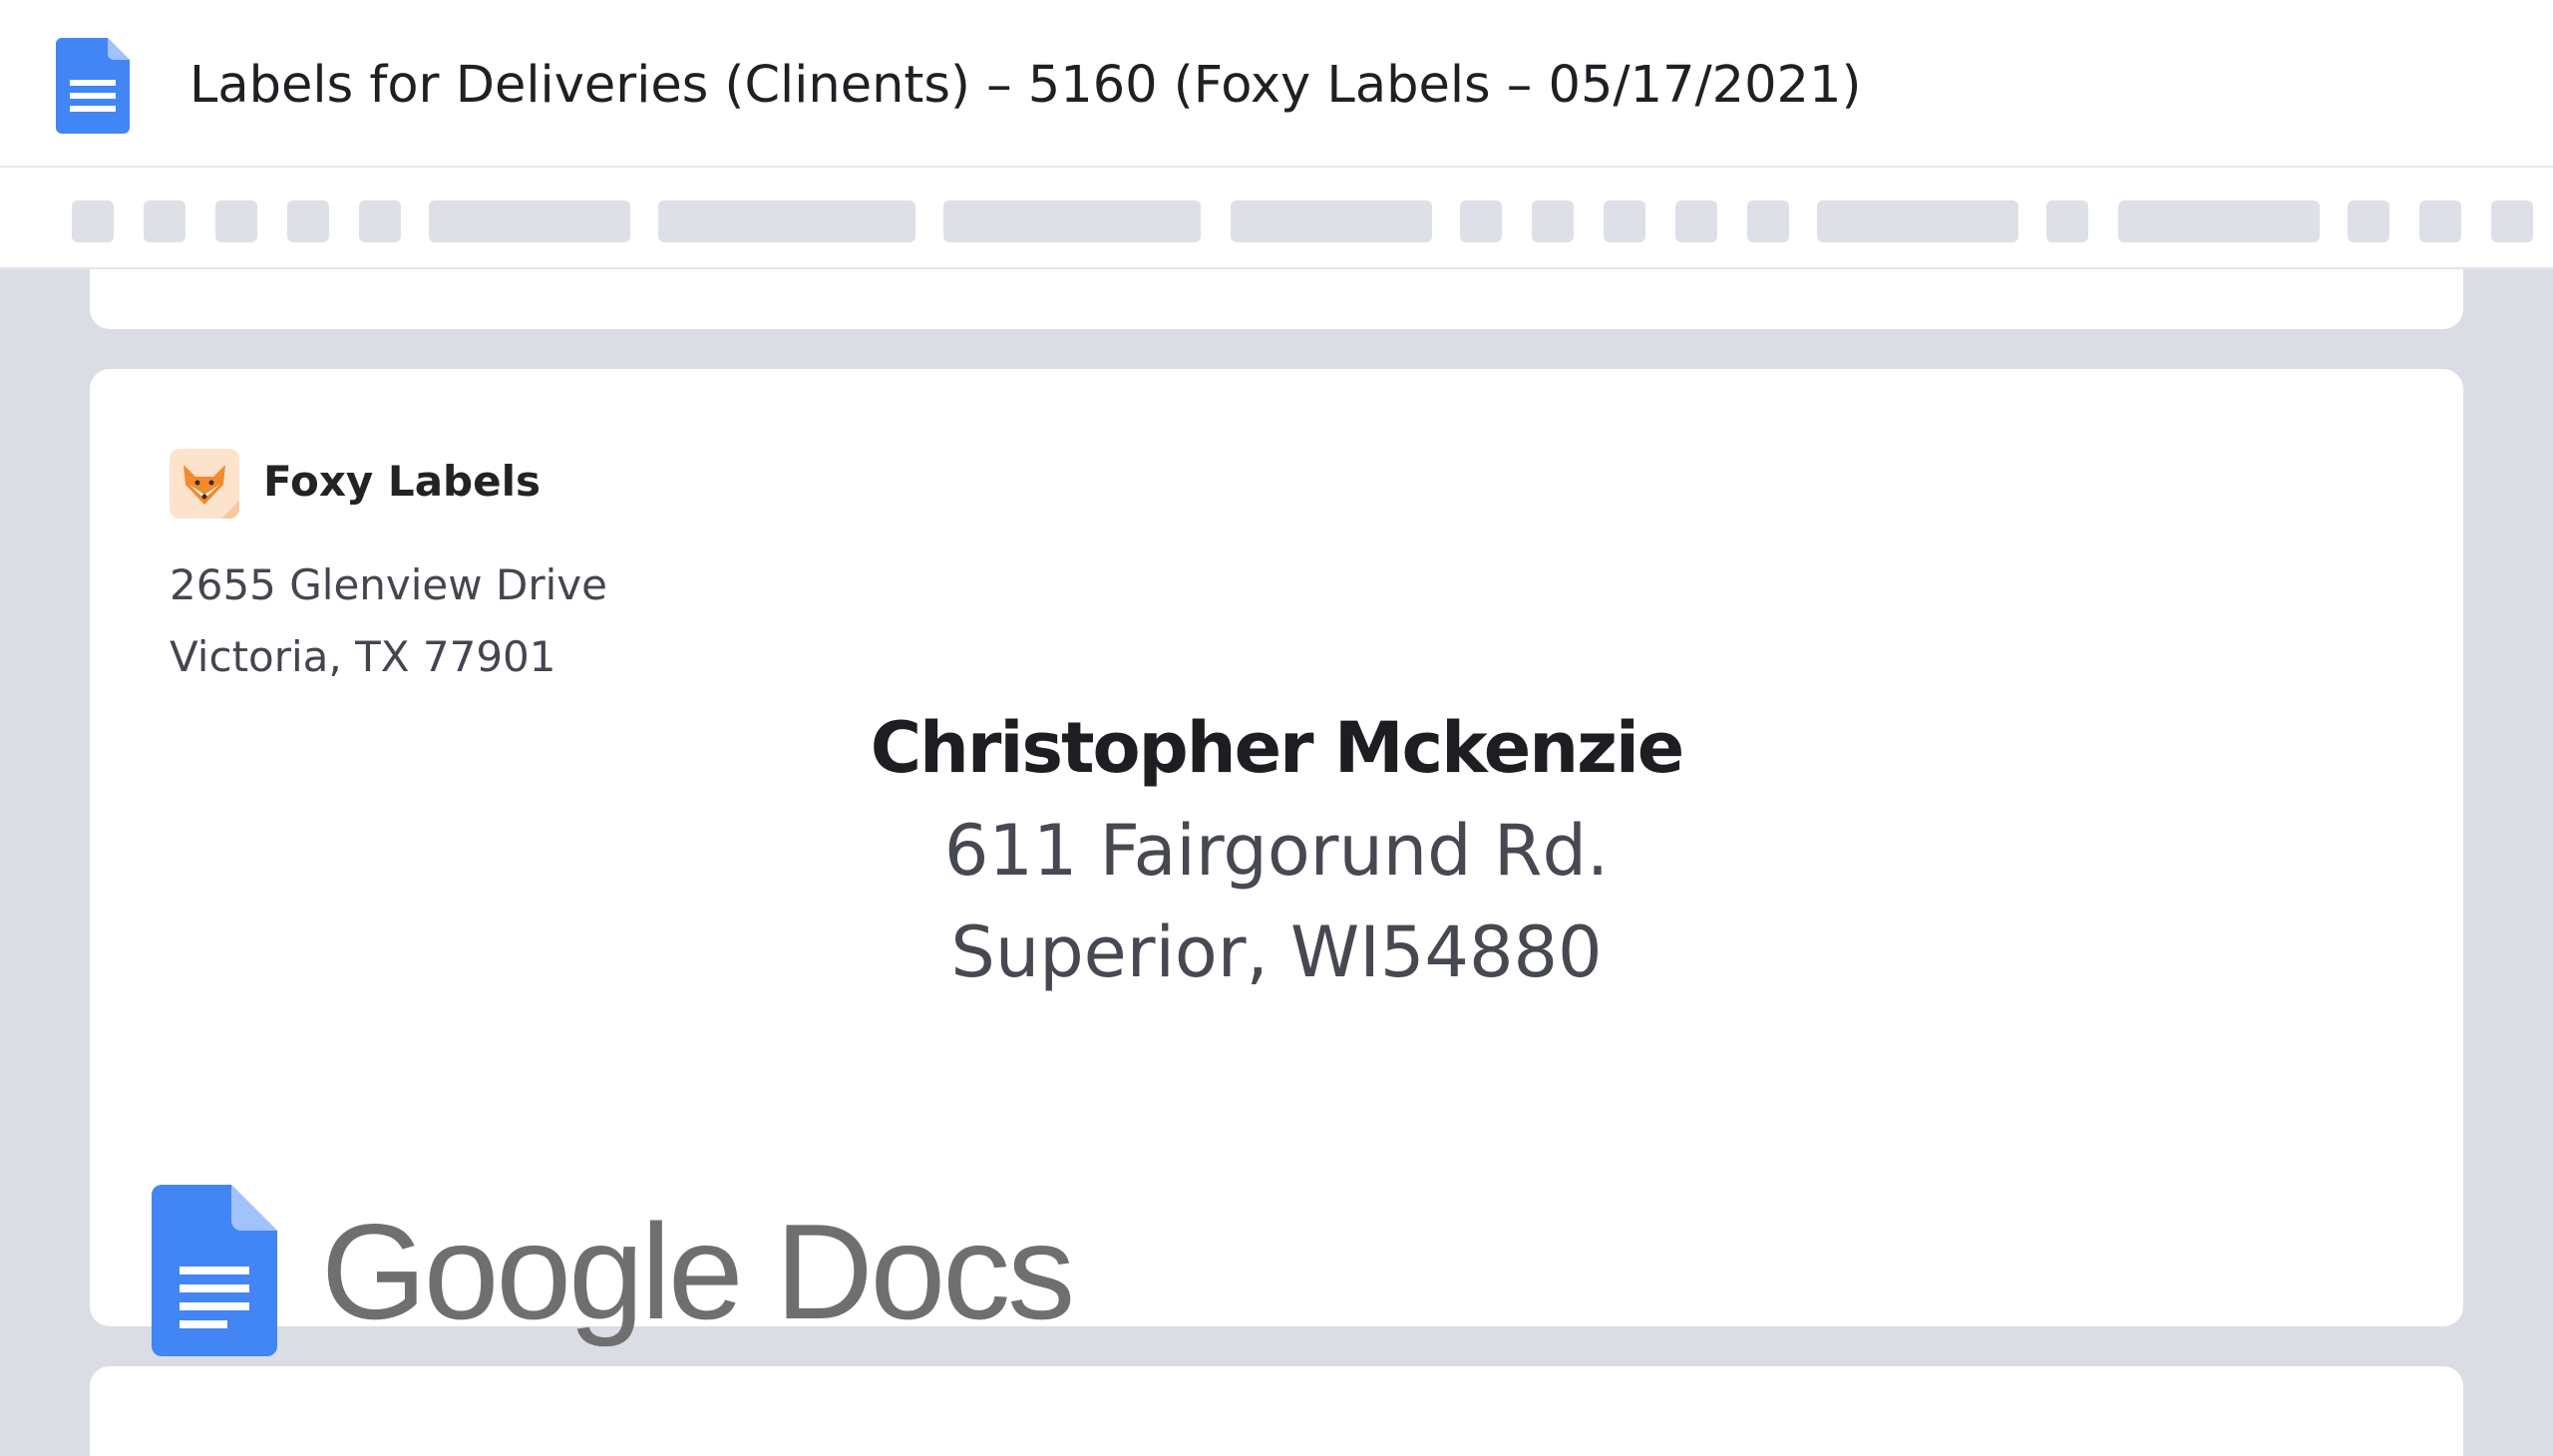 The height and width of the screenshot is (1456, 2553). What do you see at coordinates (1276, 299) in the screenshot?
I see `previous-page` at bounding box center [1276, 299].